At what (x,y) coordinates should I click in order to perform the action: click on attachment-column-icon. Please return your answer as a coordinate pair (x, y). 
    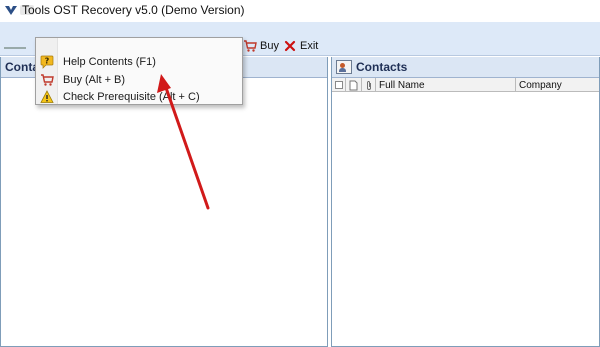
    Looking at the image, I should click on (369, 85).